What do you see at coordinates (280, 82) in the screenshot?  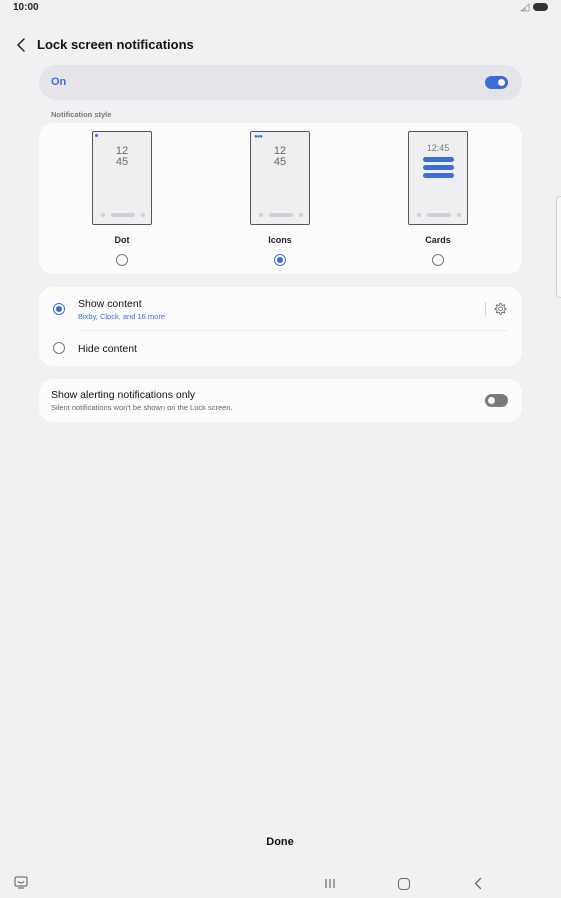 I see `master-toggle-row: On` at bounding box center [280, 82].